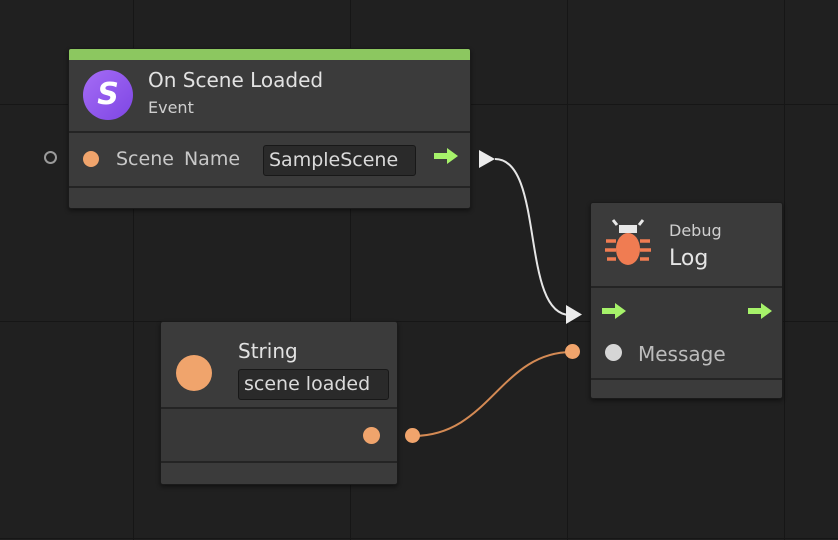  What do you see at coordinates (695, 230) in the screenshot?
I see `node-category: Debug` at bounding box center [695, 230].